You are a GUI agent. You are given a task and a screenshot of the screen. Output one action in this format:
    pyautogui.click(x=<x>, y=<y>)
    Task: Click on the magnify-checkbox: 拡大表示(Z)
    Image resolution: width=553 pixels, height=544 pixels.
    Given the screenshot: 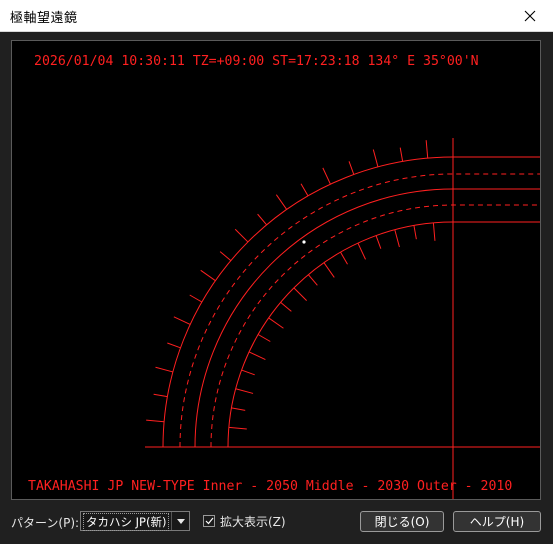 What is the action you would take?
    pyautogui.click(x=244, y=521)
    